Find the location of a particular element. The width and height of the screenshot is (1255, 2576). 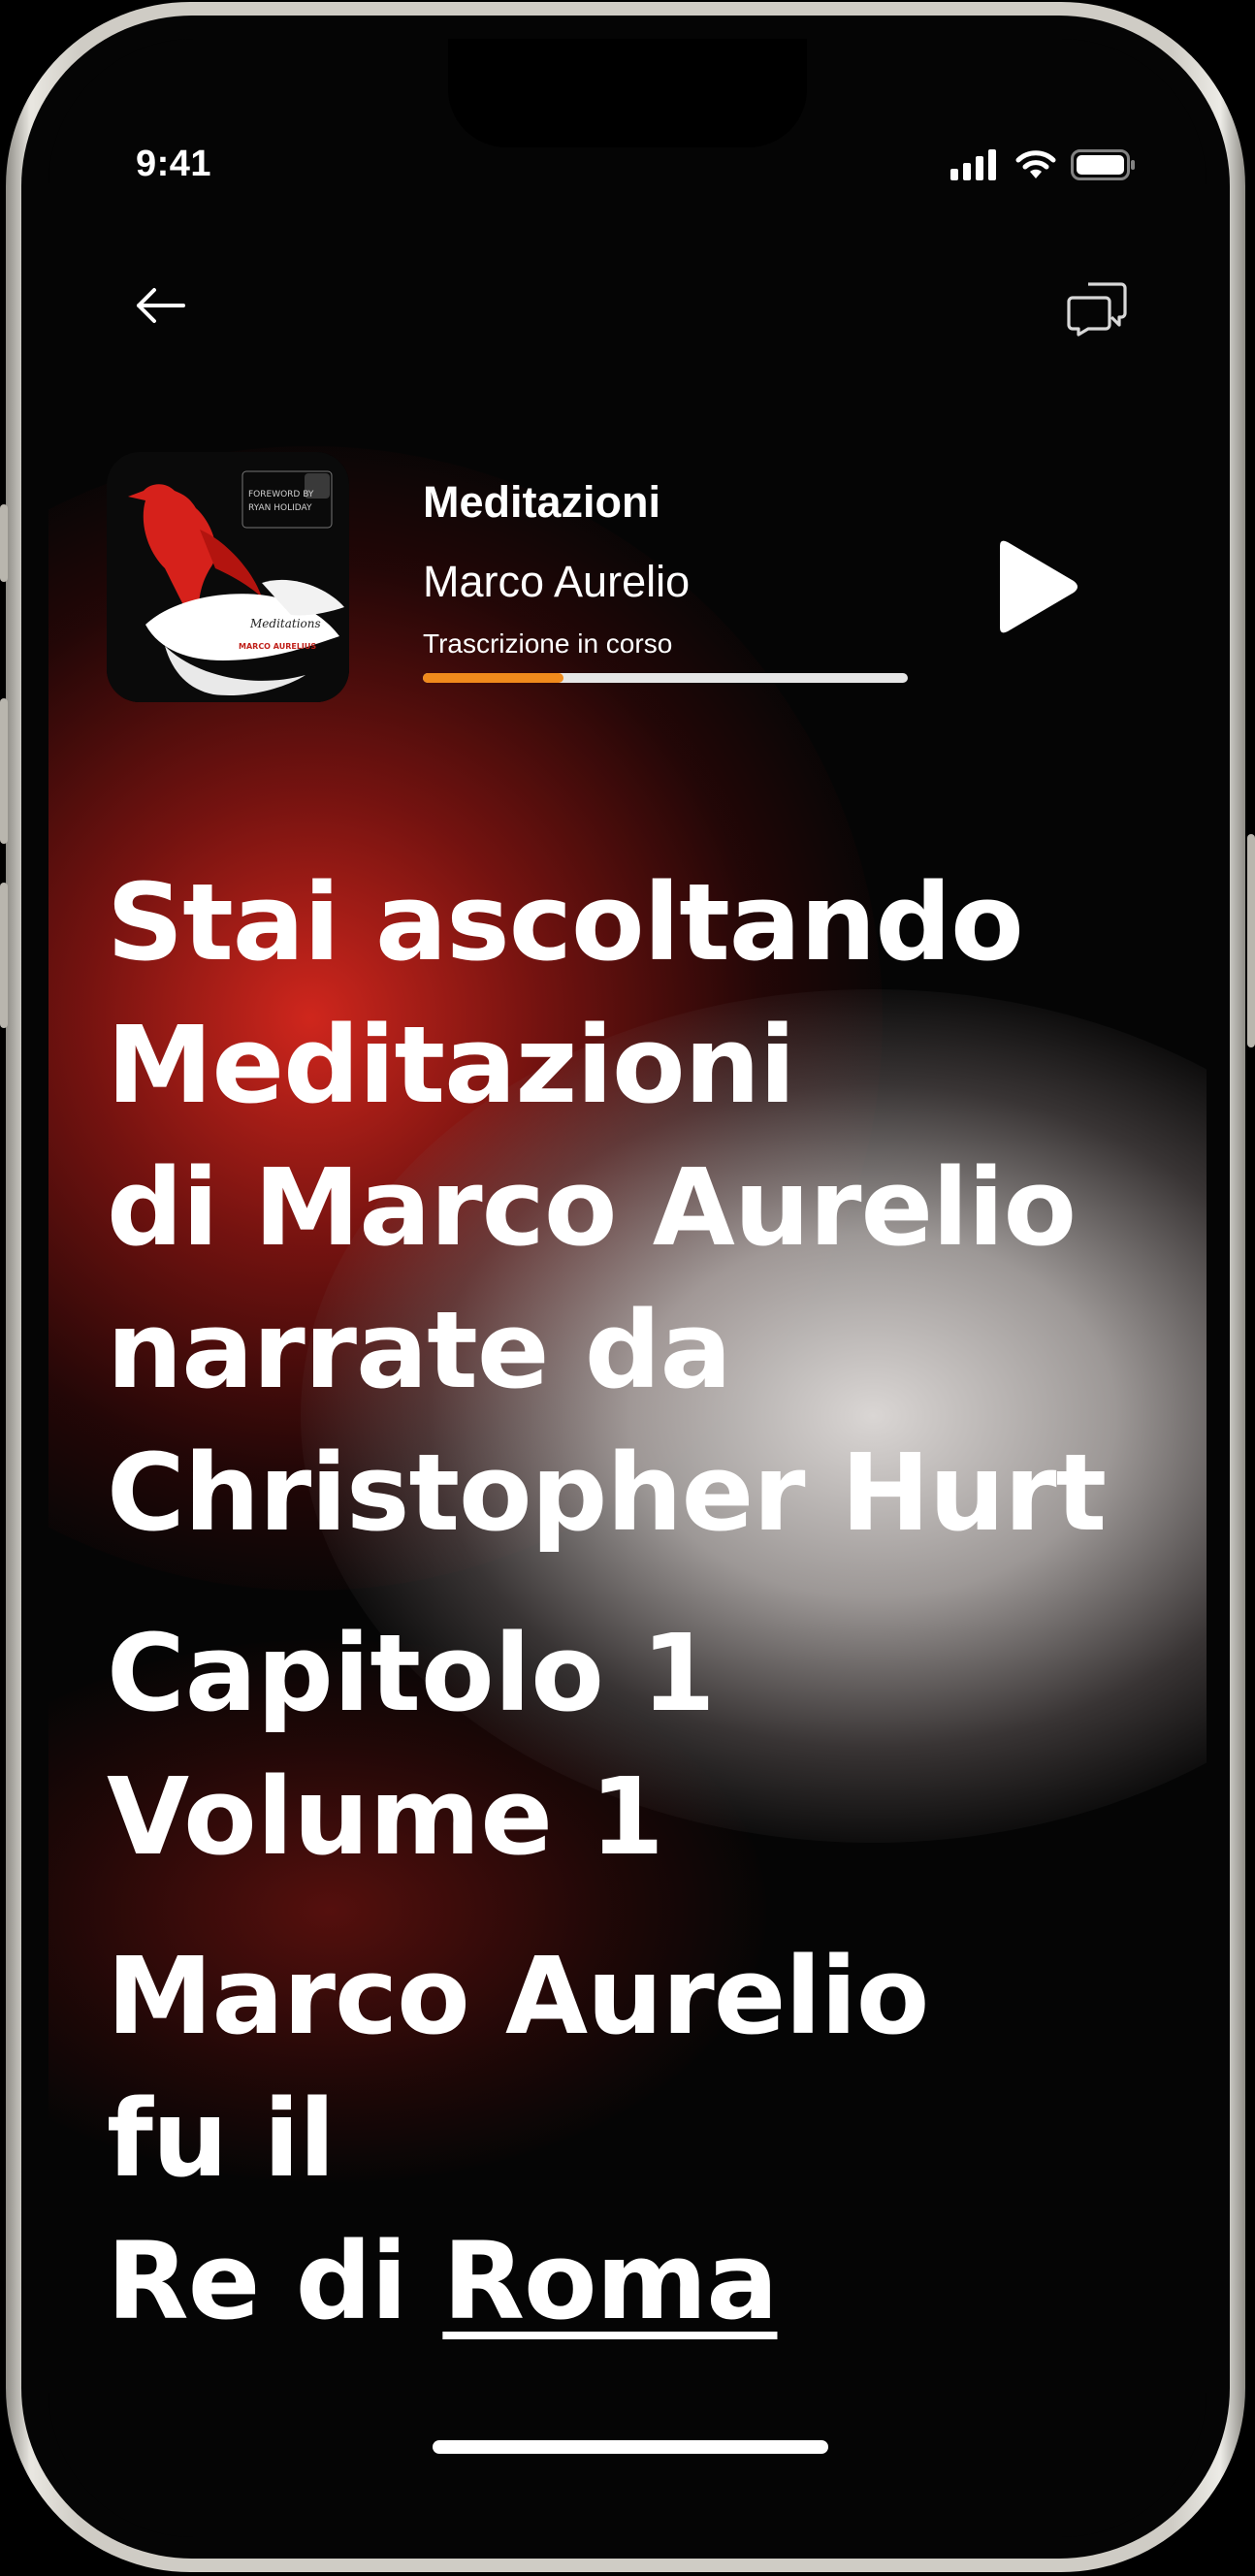

back-button is located at coordinates (160, 305).